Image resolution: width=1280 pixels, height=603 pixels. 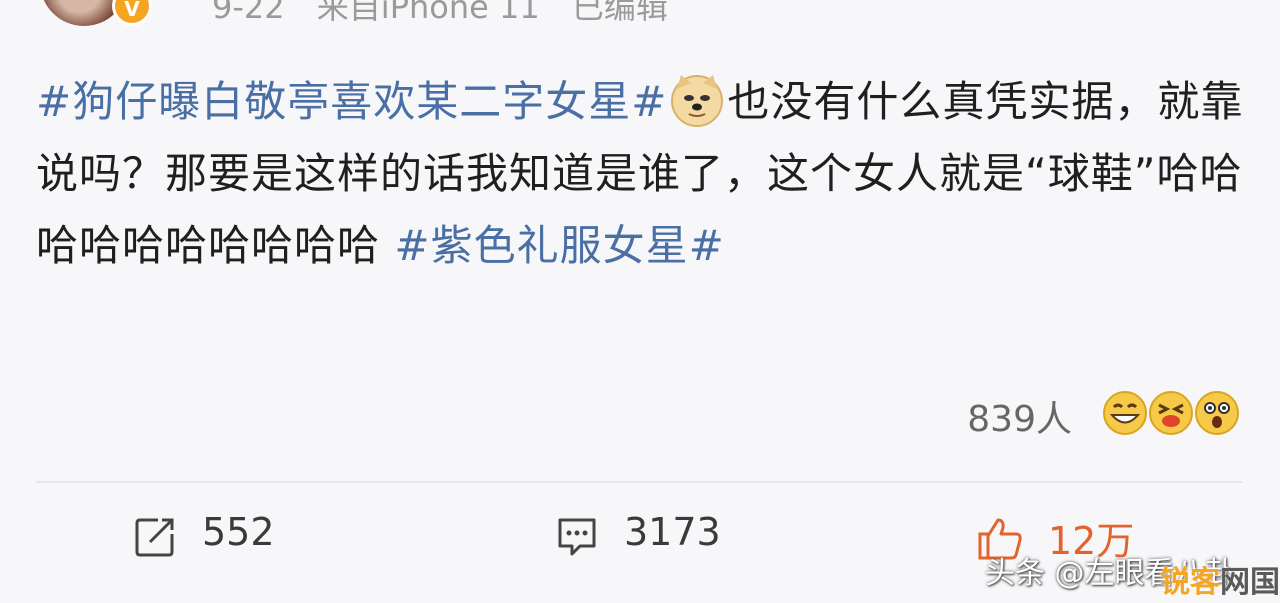 I want to click on post-meta: 9-22 来自iPhone 11 已编辑, so click(x=451, y=14).